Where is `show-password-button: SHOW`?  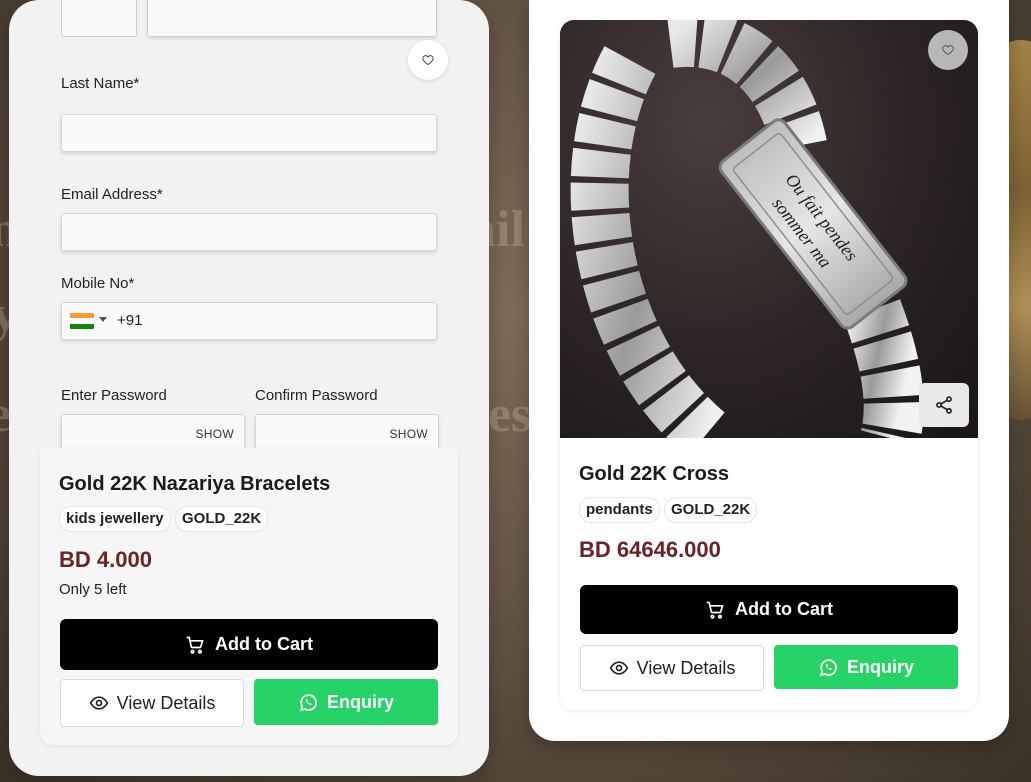 show-password-button: SHOW is located at coordinates (214, 434).